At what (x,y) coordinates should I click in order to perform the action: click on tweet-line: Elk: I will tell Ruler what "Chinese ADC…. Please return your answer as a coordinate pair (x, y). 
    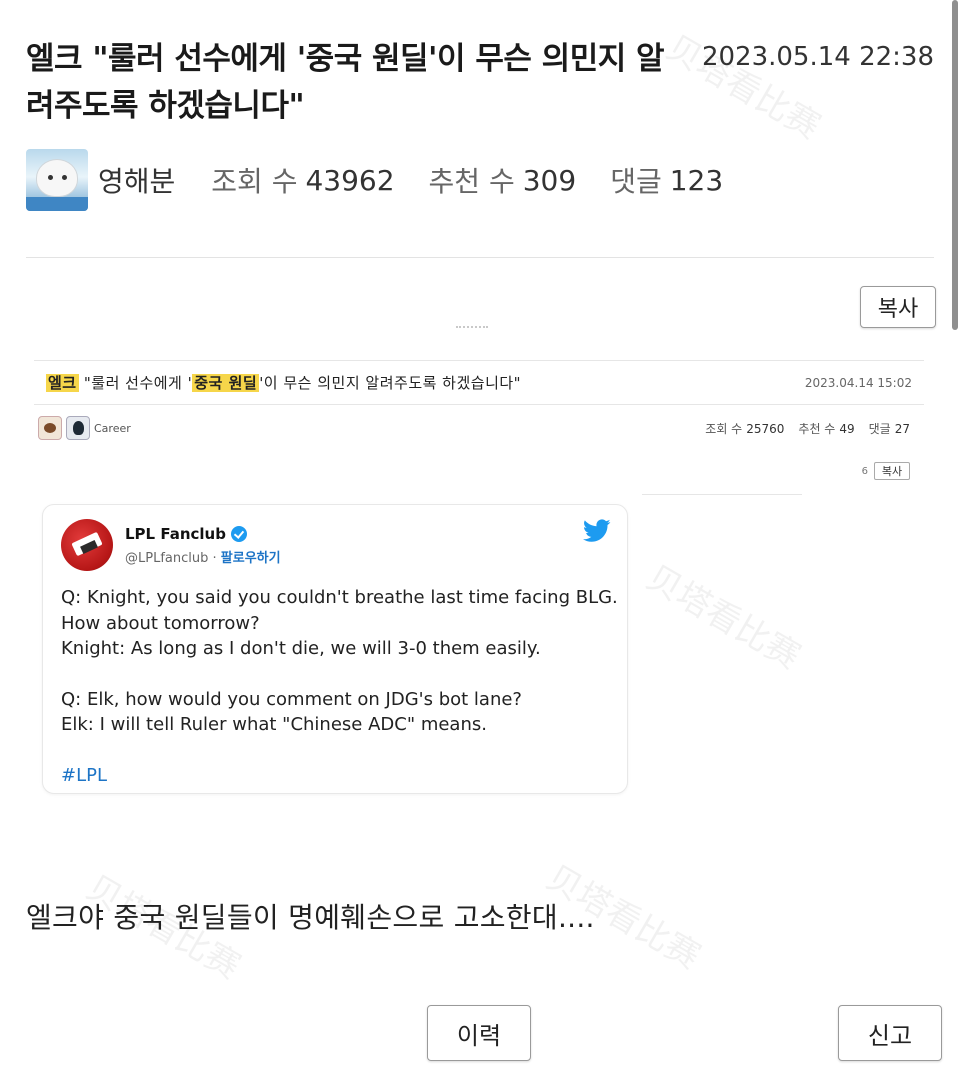
    Looking at the image, I should click on (274, 724).